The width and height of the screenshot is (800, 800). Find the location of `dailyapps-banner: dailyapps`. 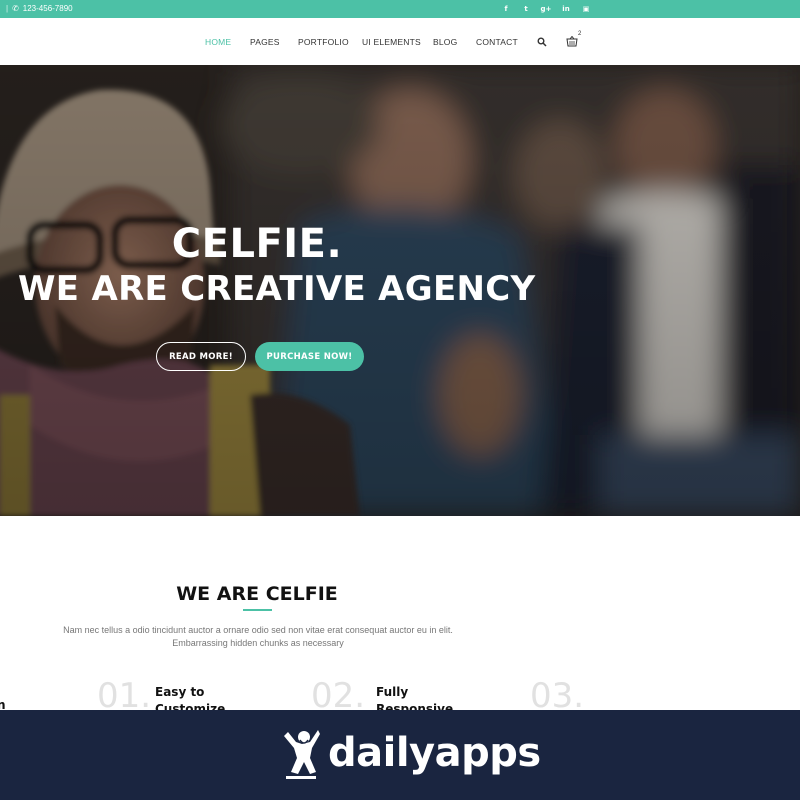

dailyapps-banner: dailyapps is located at coordinates (400, 755).